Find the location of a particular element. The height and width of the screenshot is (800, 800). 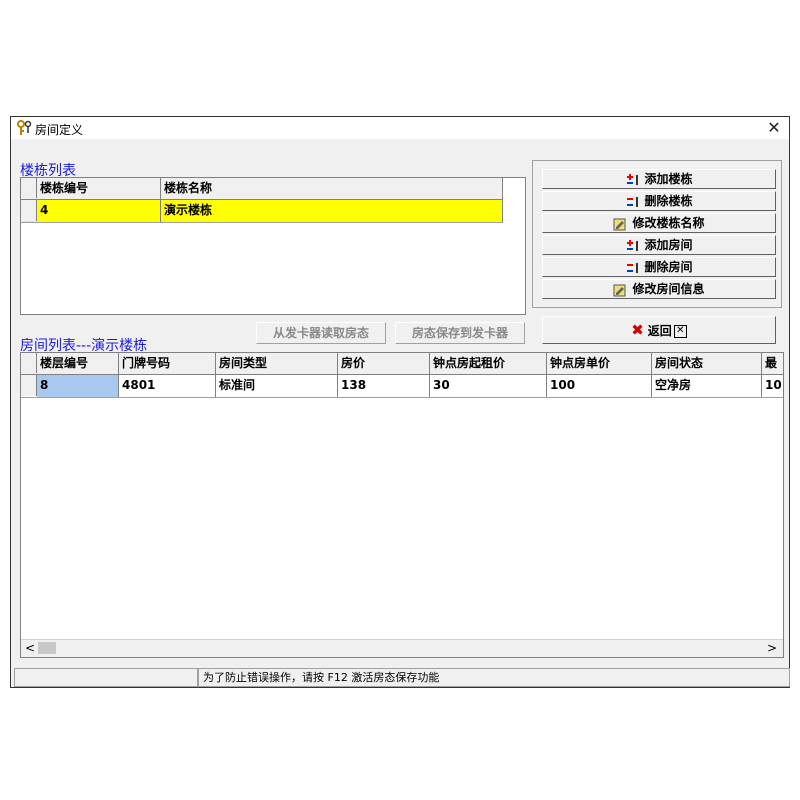

add-building-button: 添加楼栋 is located at coordinates (659, 179).